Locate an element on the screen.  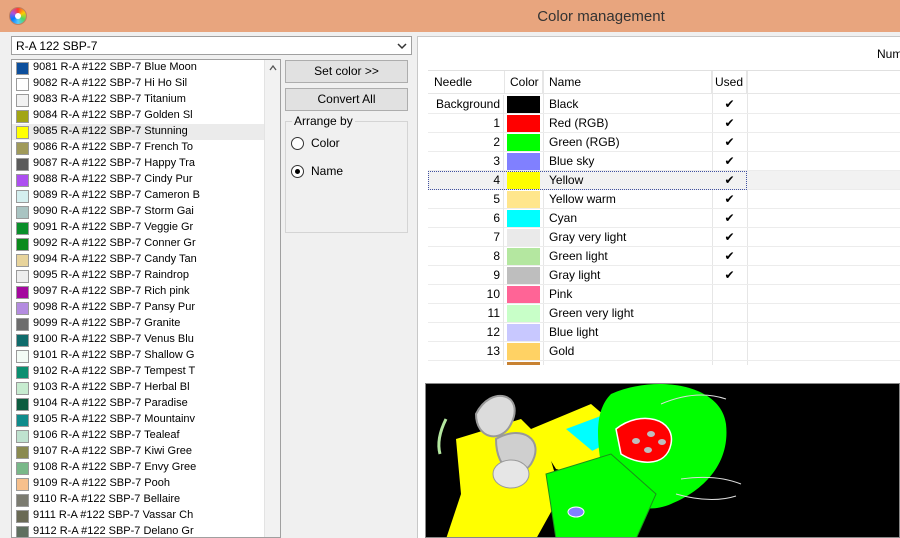
thread-list-item: 9086 R-A #122 SBP-7 French To is located at coordinates (139, 148).